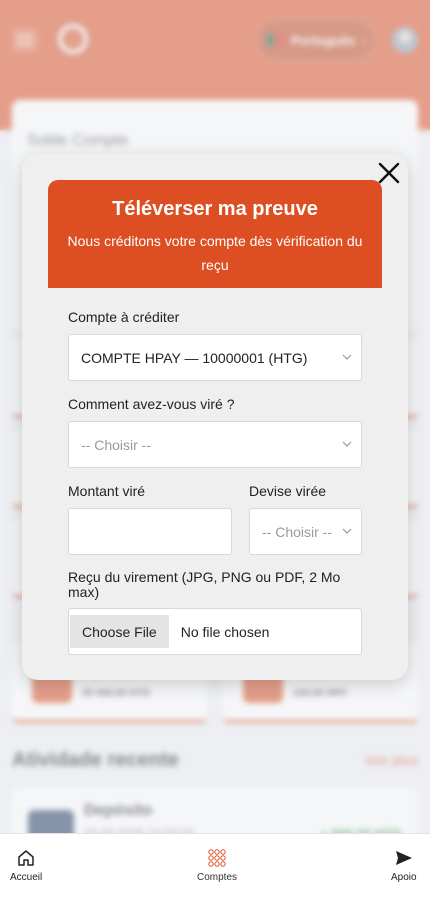 The width and height of the screenshot is (430, 900). What do you see at coordinates (151, 404) in the screenshot?
I see `method-label: Comment avez-vous viré ?` at bounding box center [151, 404].